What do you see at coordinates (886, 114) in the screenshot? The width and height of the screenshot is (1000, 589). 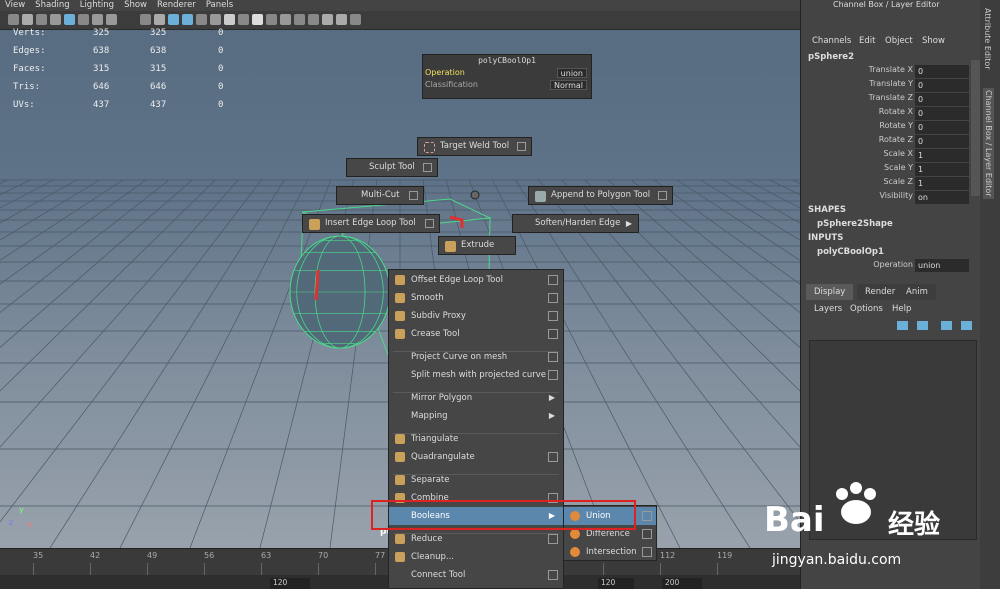 I see `channel-row: Rotate X0` at bounding box center [886, 114].